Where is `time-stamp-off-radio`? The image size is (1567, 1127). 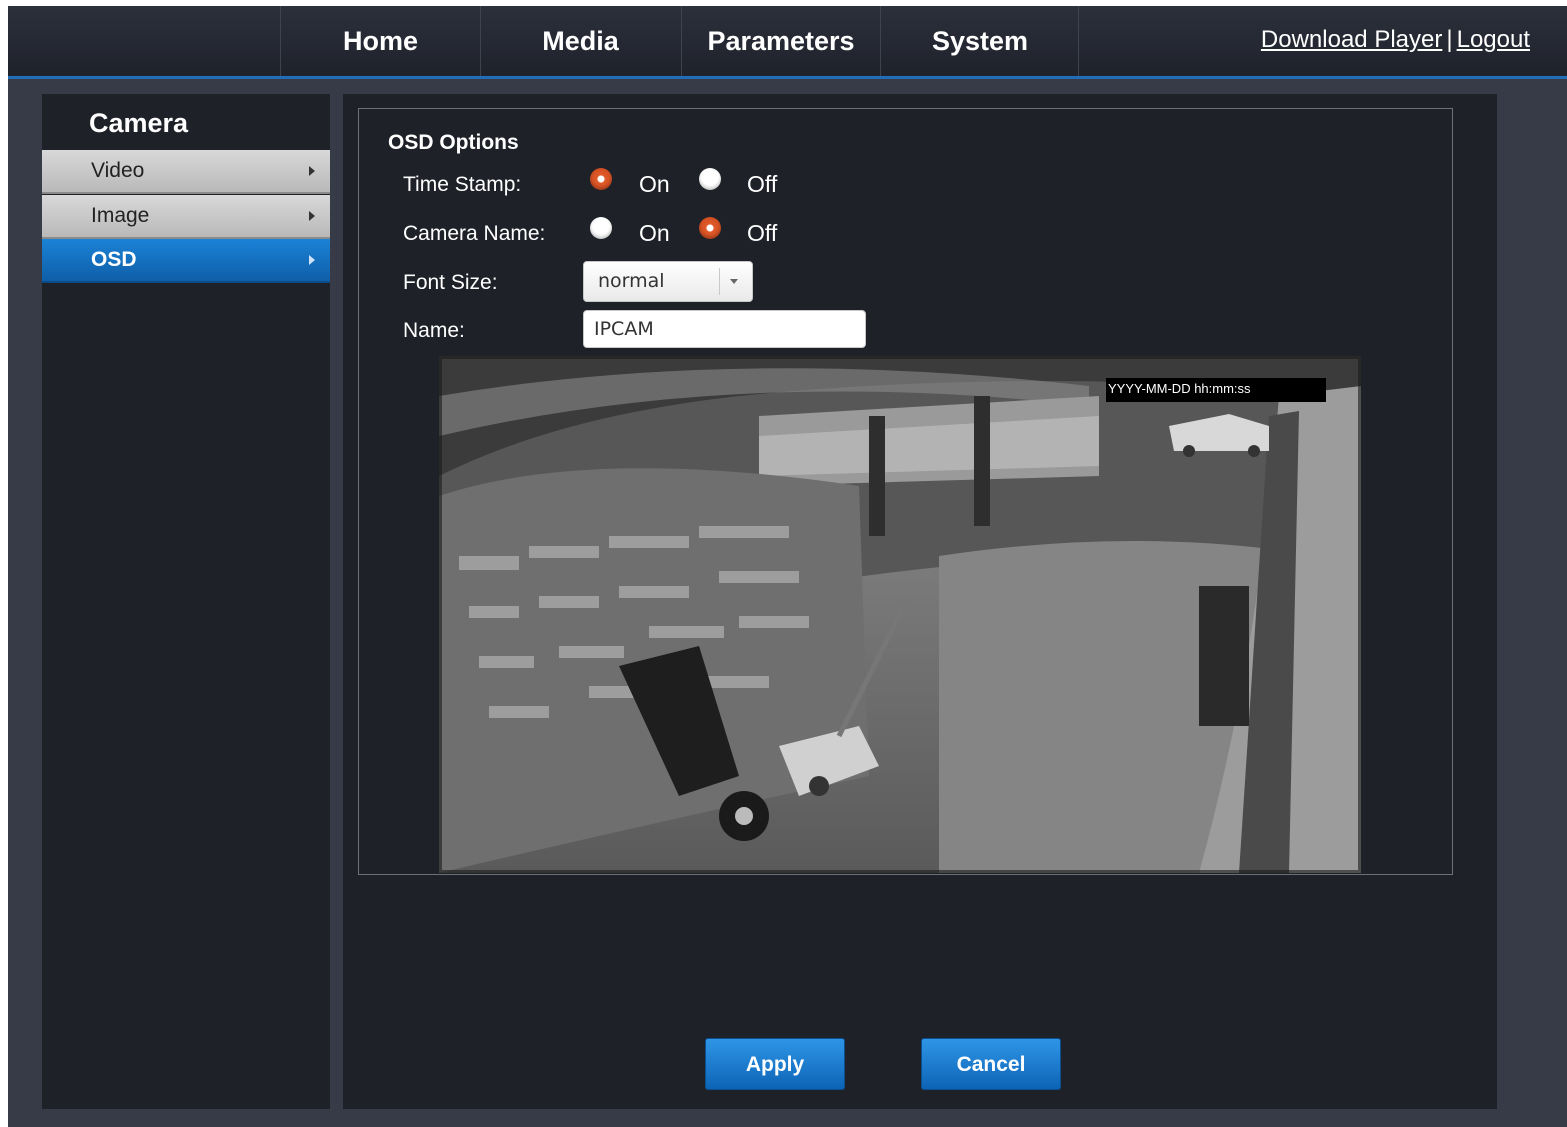
time-stamp-off-radio is located at coordinates (710, 179).